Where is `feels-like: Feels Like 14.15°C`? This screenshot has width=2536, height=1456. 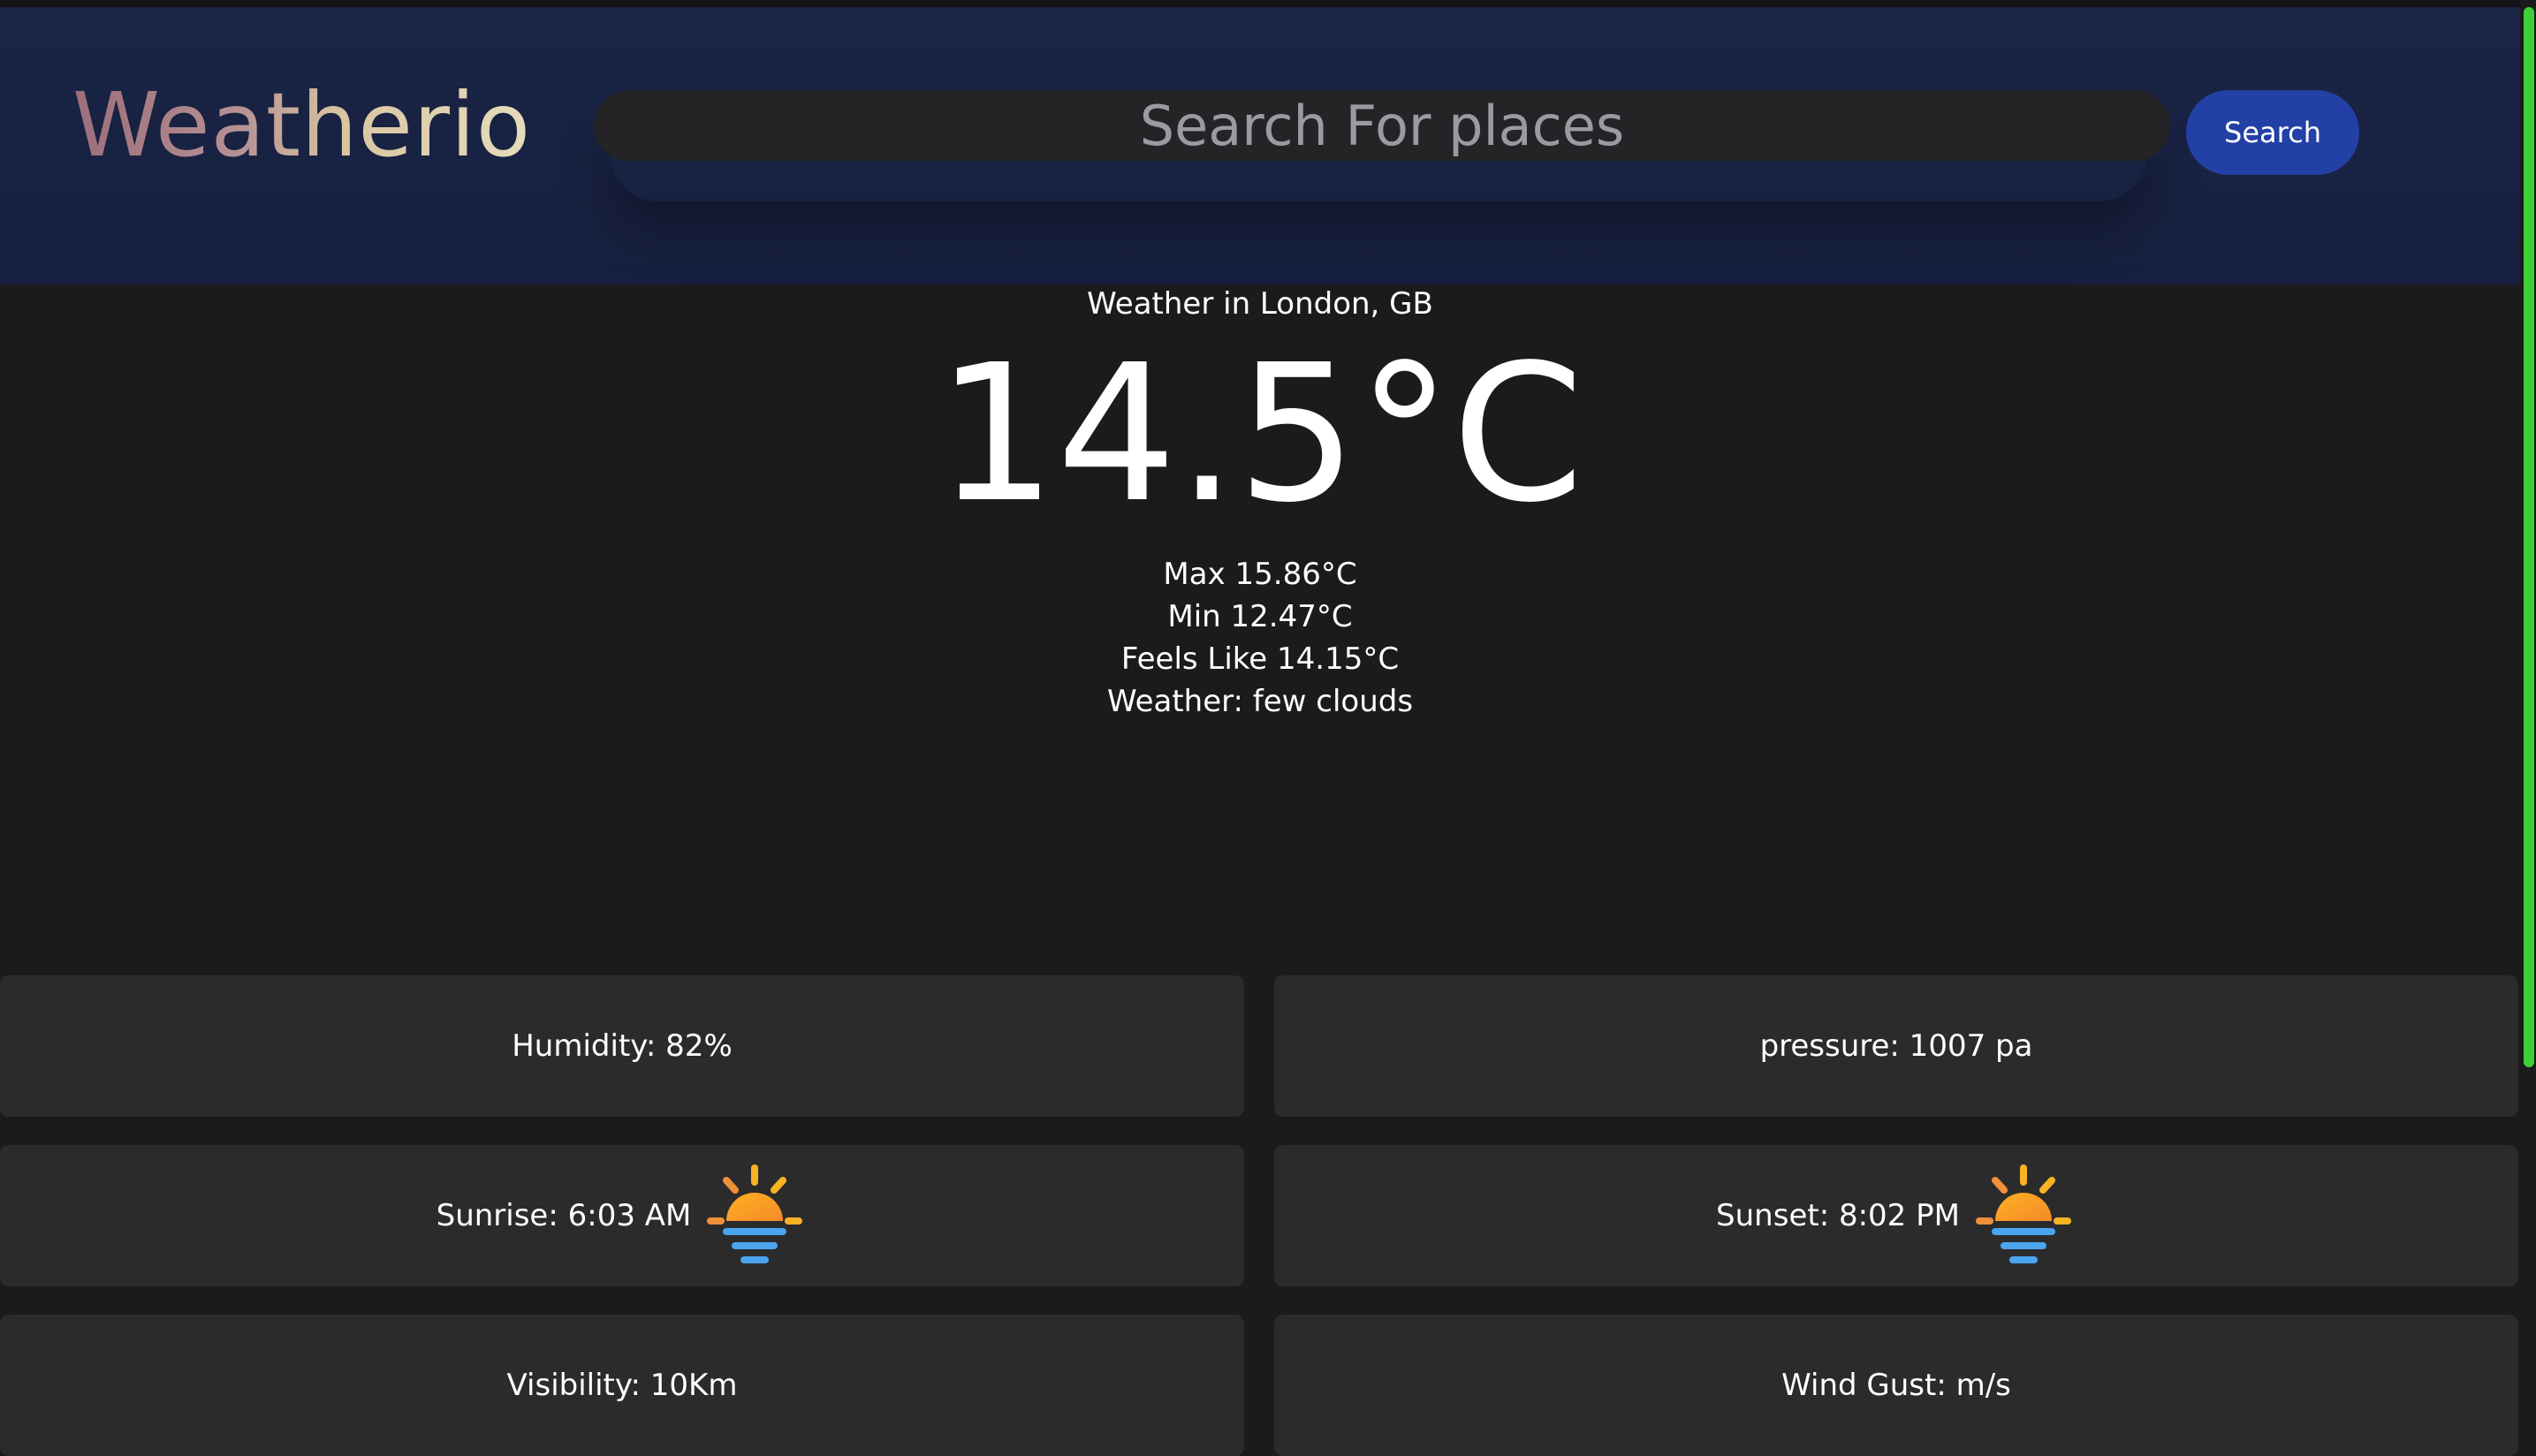 feels-like: Feels Like 14.15°C is located at coordinates (1260, 659).